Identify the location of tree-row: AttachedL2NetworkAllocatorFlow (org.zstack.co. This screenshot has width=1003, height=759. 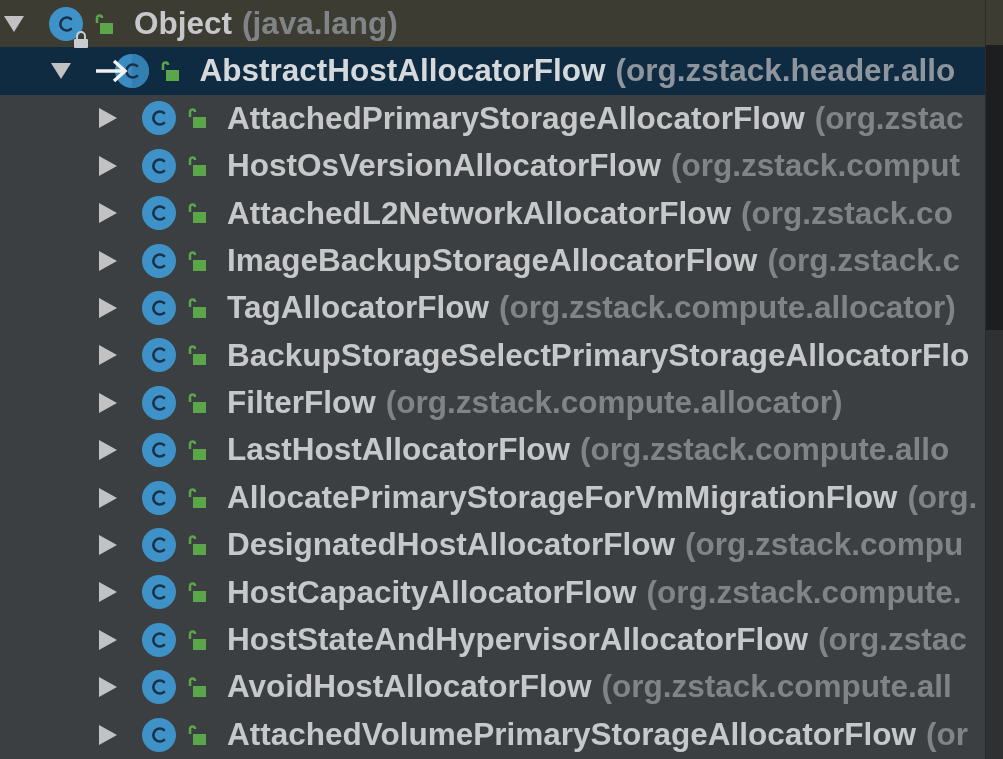
(492, 213).